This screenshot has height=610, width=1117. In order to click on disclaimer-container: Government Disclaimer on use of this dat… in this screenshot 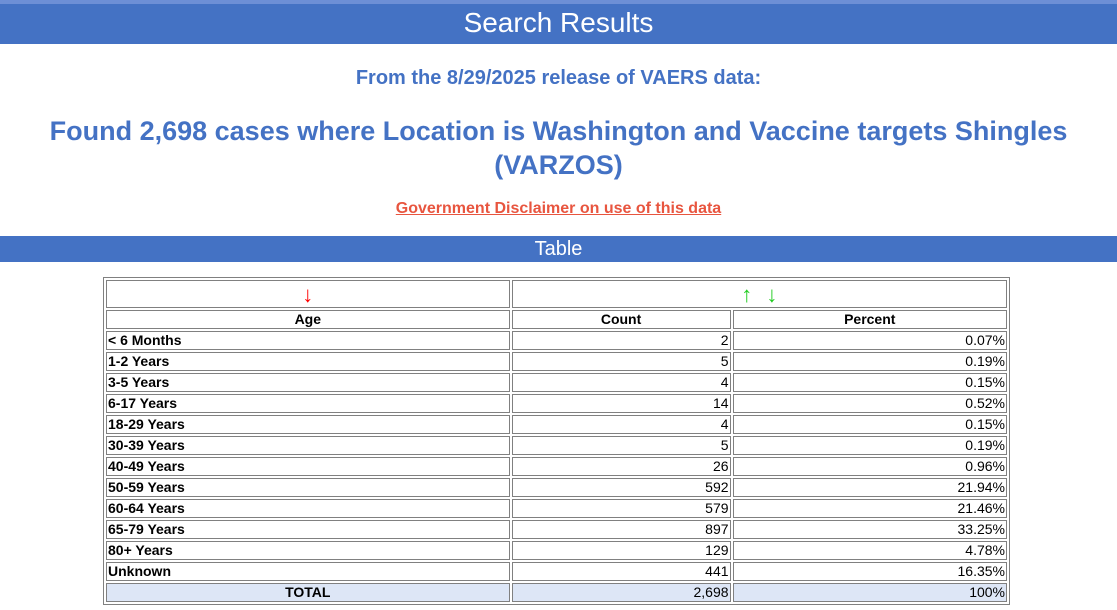, I will do `click(558, 209)`.